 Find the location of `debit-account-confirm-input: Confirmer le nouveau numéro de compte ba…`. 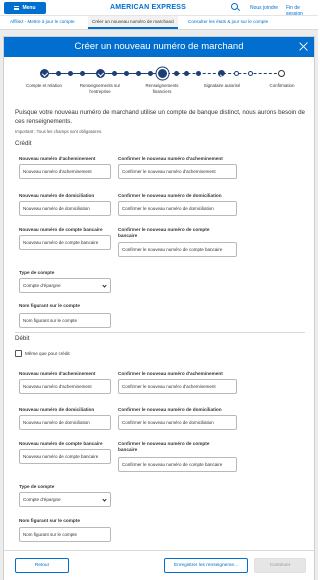

debit-account-confirm-input: Confirmer le nouveau numéro de compte ba… is located at coordinates (177, 464).